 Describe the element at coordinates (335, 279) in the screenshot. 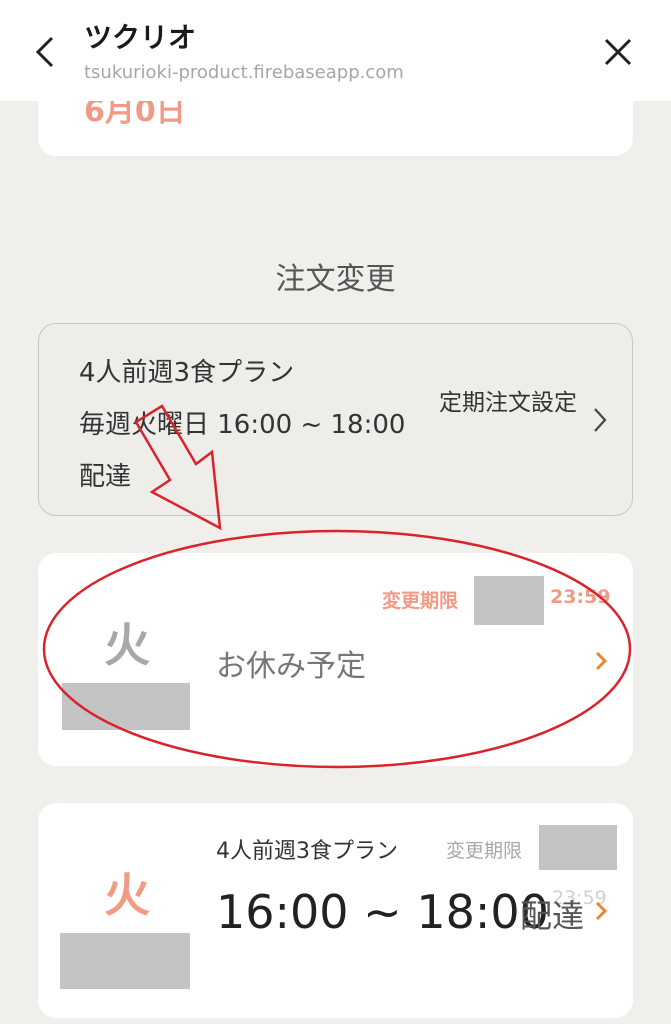

I see `section-title: 注文変更` at that location.